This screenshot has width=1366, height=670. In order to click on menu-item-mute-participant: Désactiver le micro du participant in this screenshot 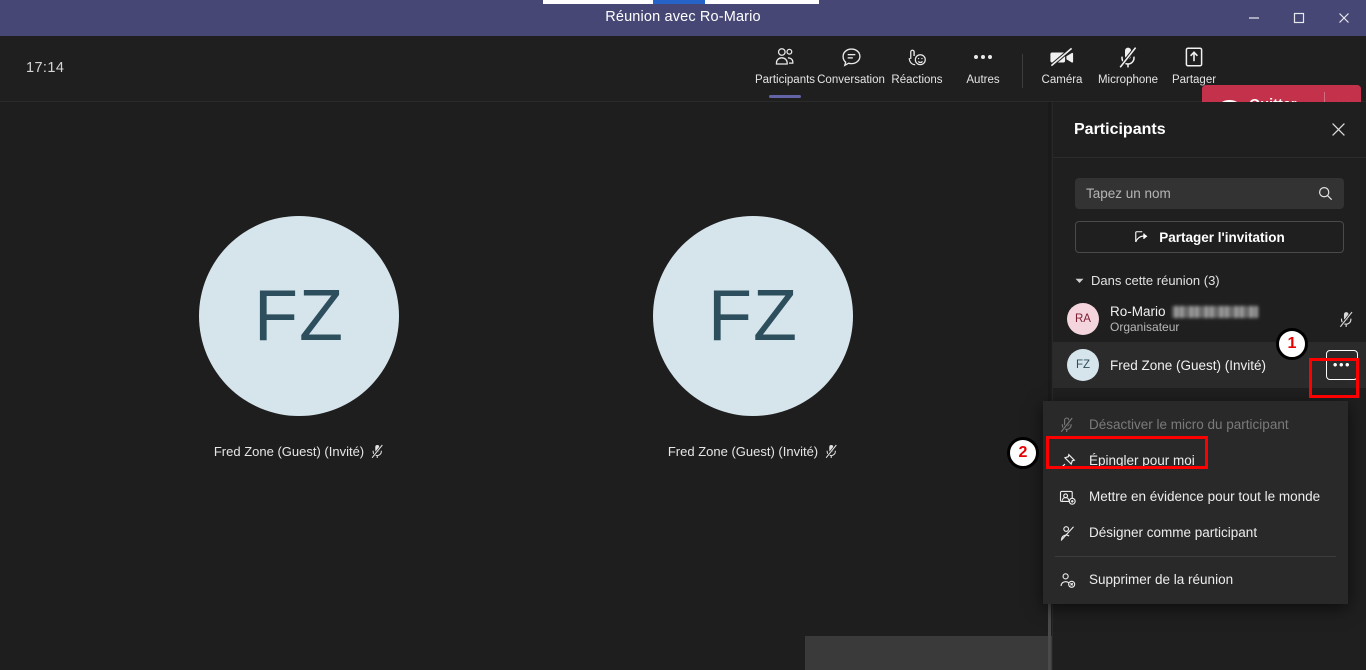, I will do `click(1195, 425)`.